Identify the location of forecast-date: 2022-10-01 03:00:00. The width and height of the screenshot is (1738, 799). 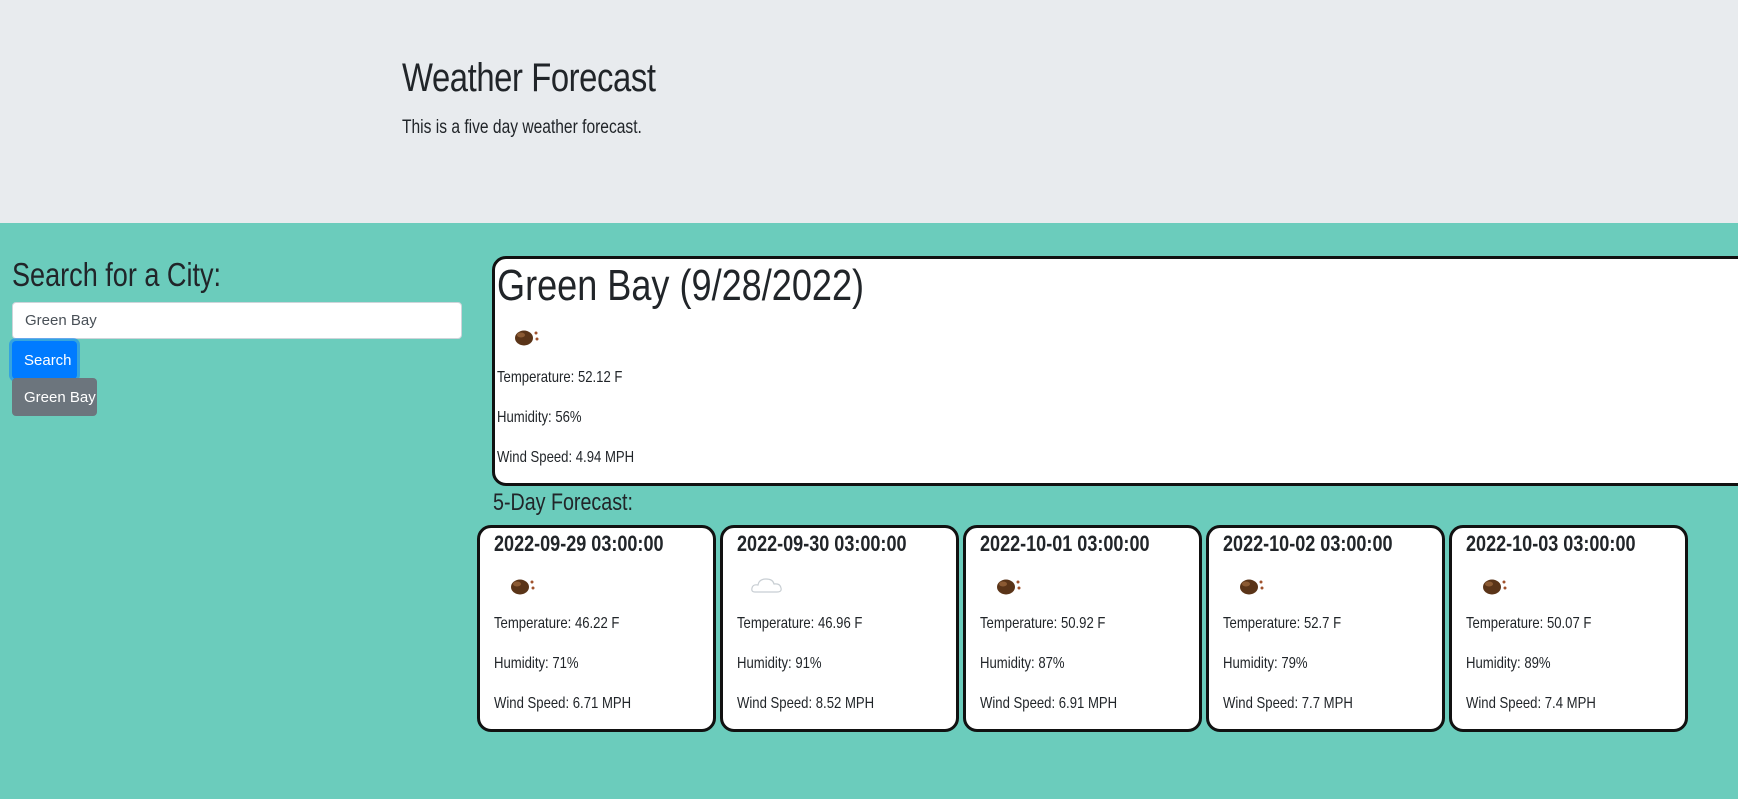
(1065, 543).